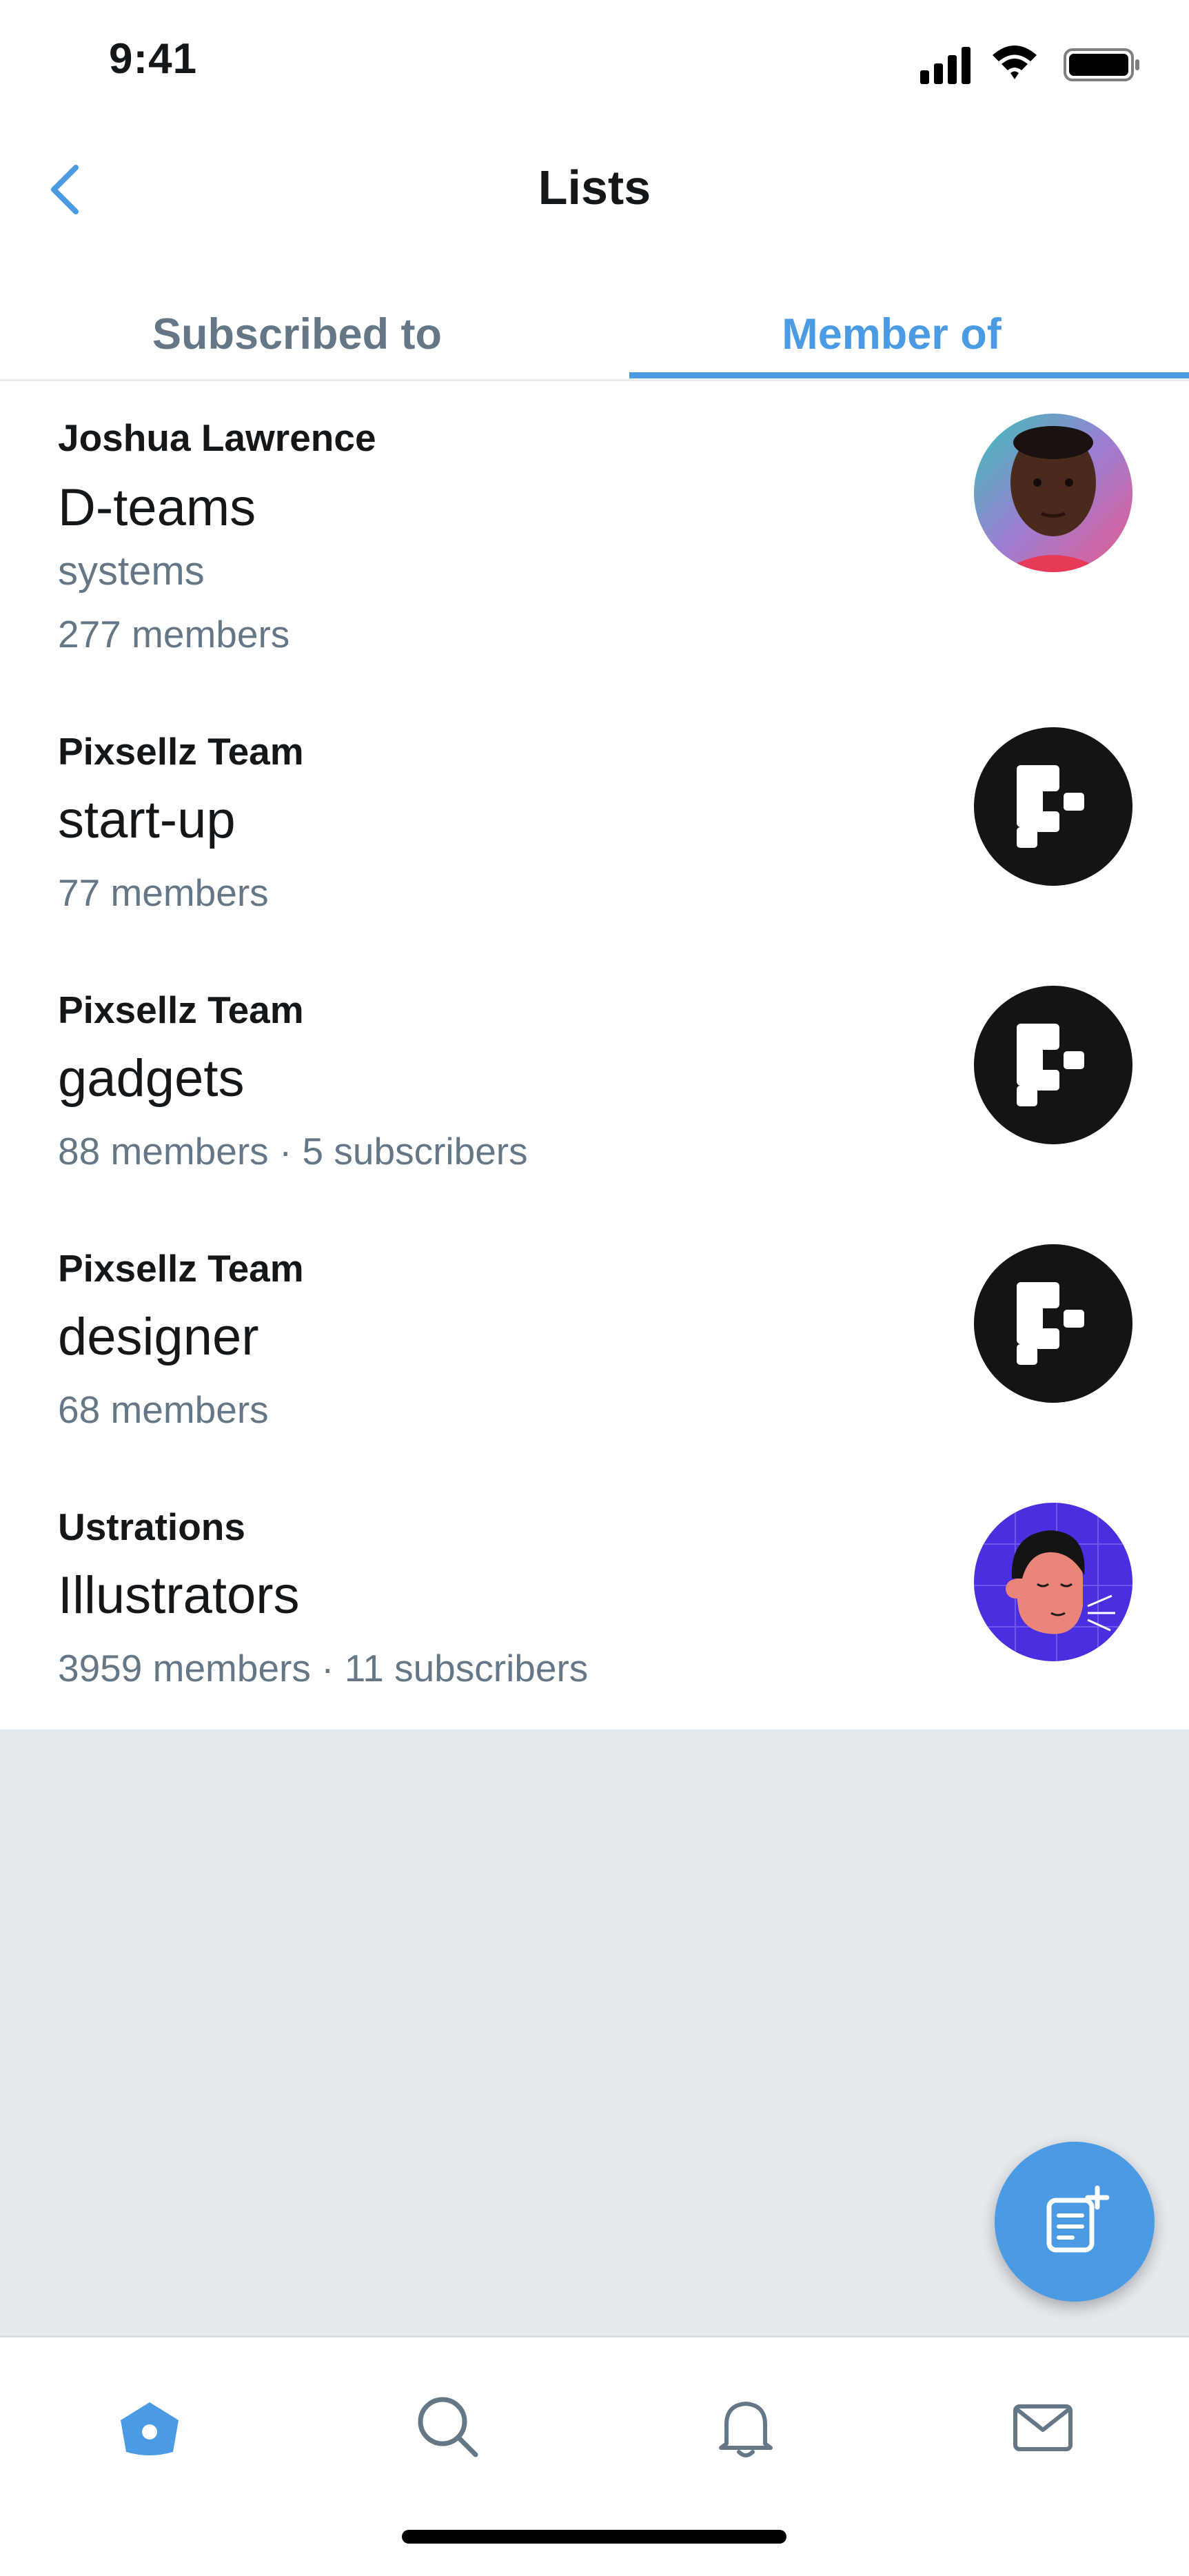 The height and width of the screenshot is (2576, 1189). I want to click on cellular-signal-icon, so click(945, 65).